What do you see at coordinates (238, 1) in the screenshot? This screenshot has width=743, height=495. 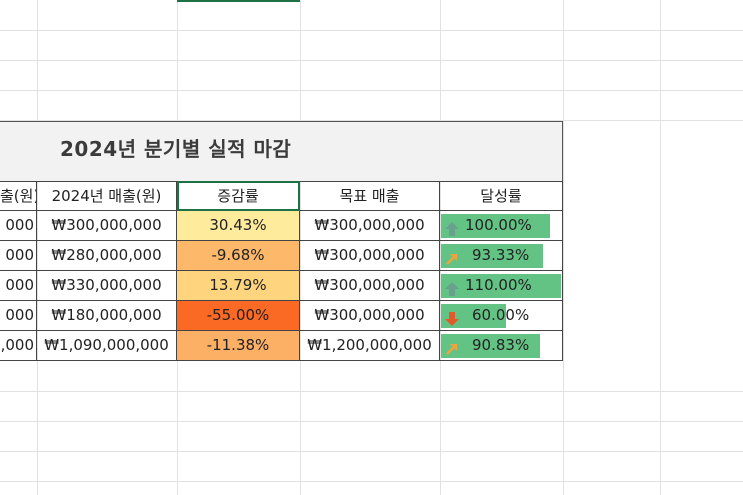 I see `column-selection-indicator` at bounding box center [238, 1].